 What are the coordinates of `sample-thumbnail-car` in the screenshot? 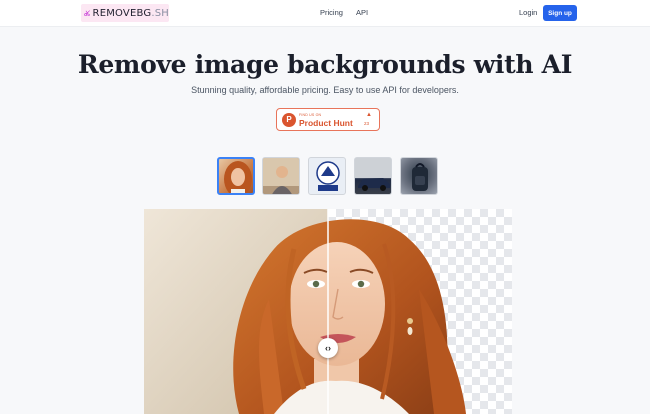 It's located at (373, 176).